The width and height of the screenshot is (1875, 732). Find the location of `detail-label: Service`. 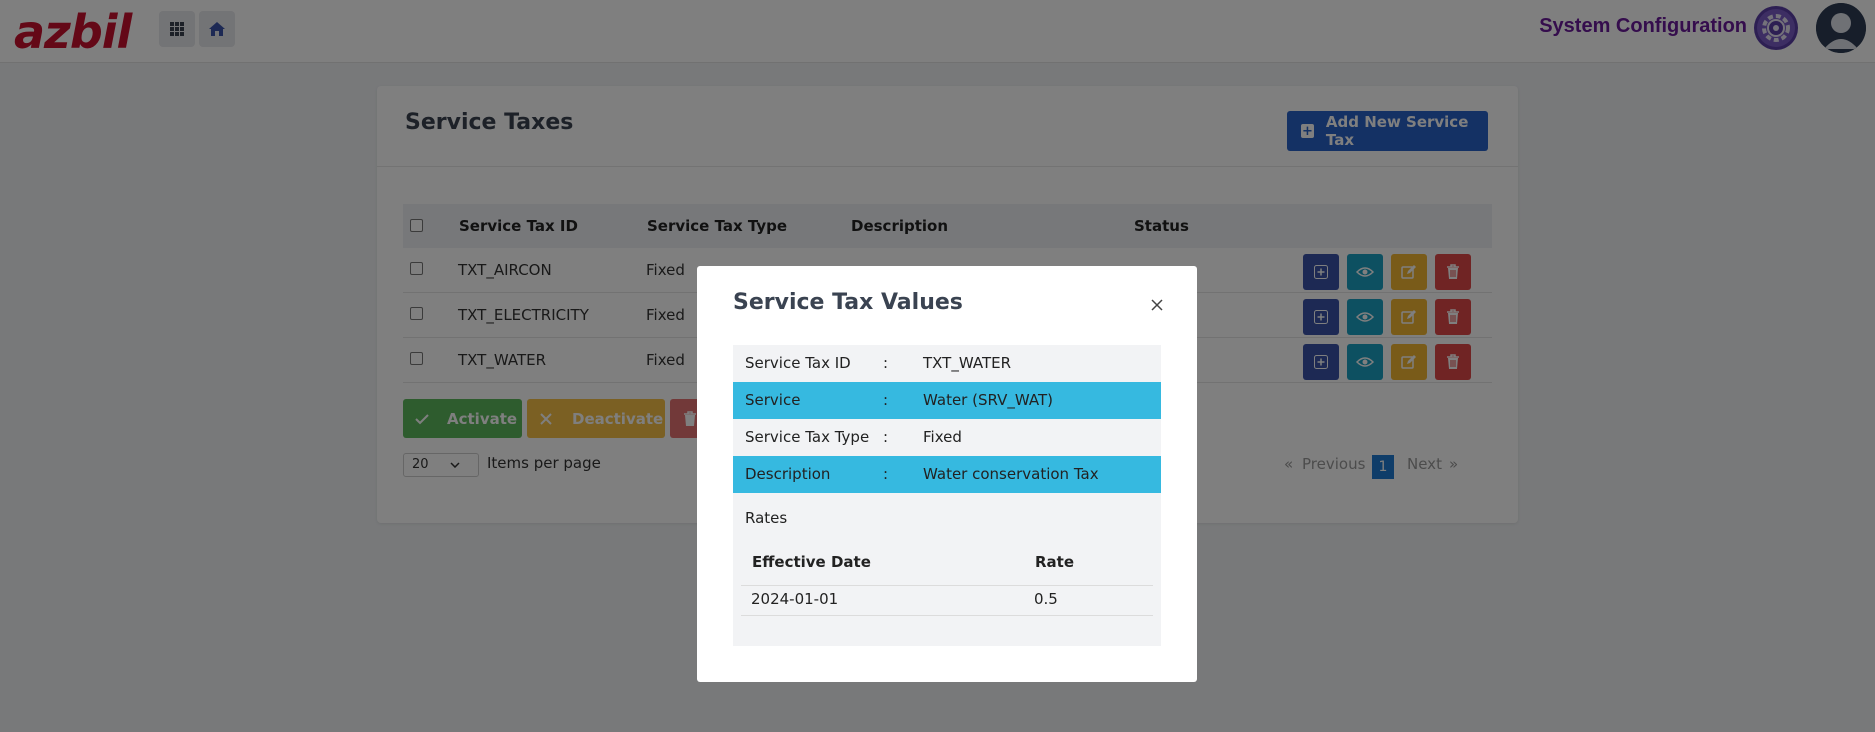

detail-label: Service is located at coordinates (773, 400).